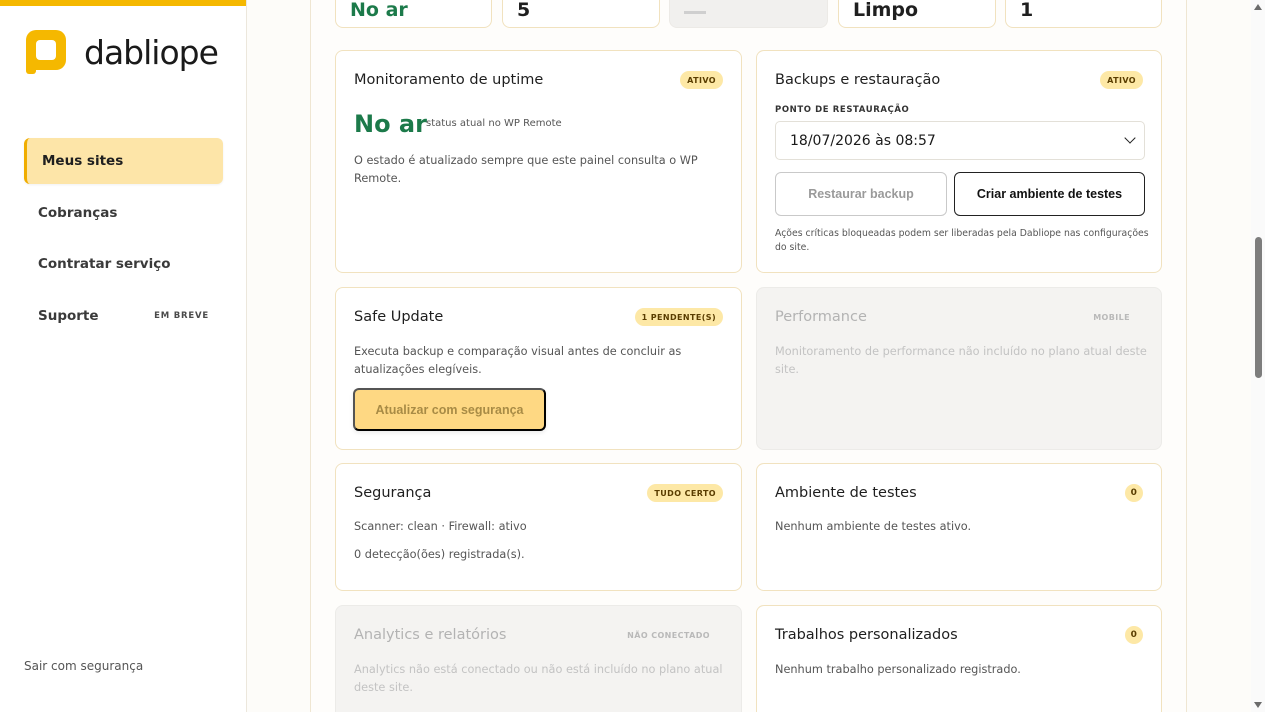 The height and width of the screenshot is (712, 1265). What do you see at coordinates (1027, 10) in the screenshot?
I see `summary-value: 1` at bounding box center [1027, 10].